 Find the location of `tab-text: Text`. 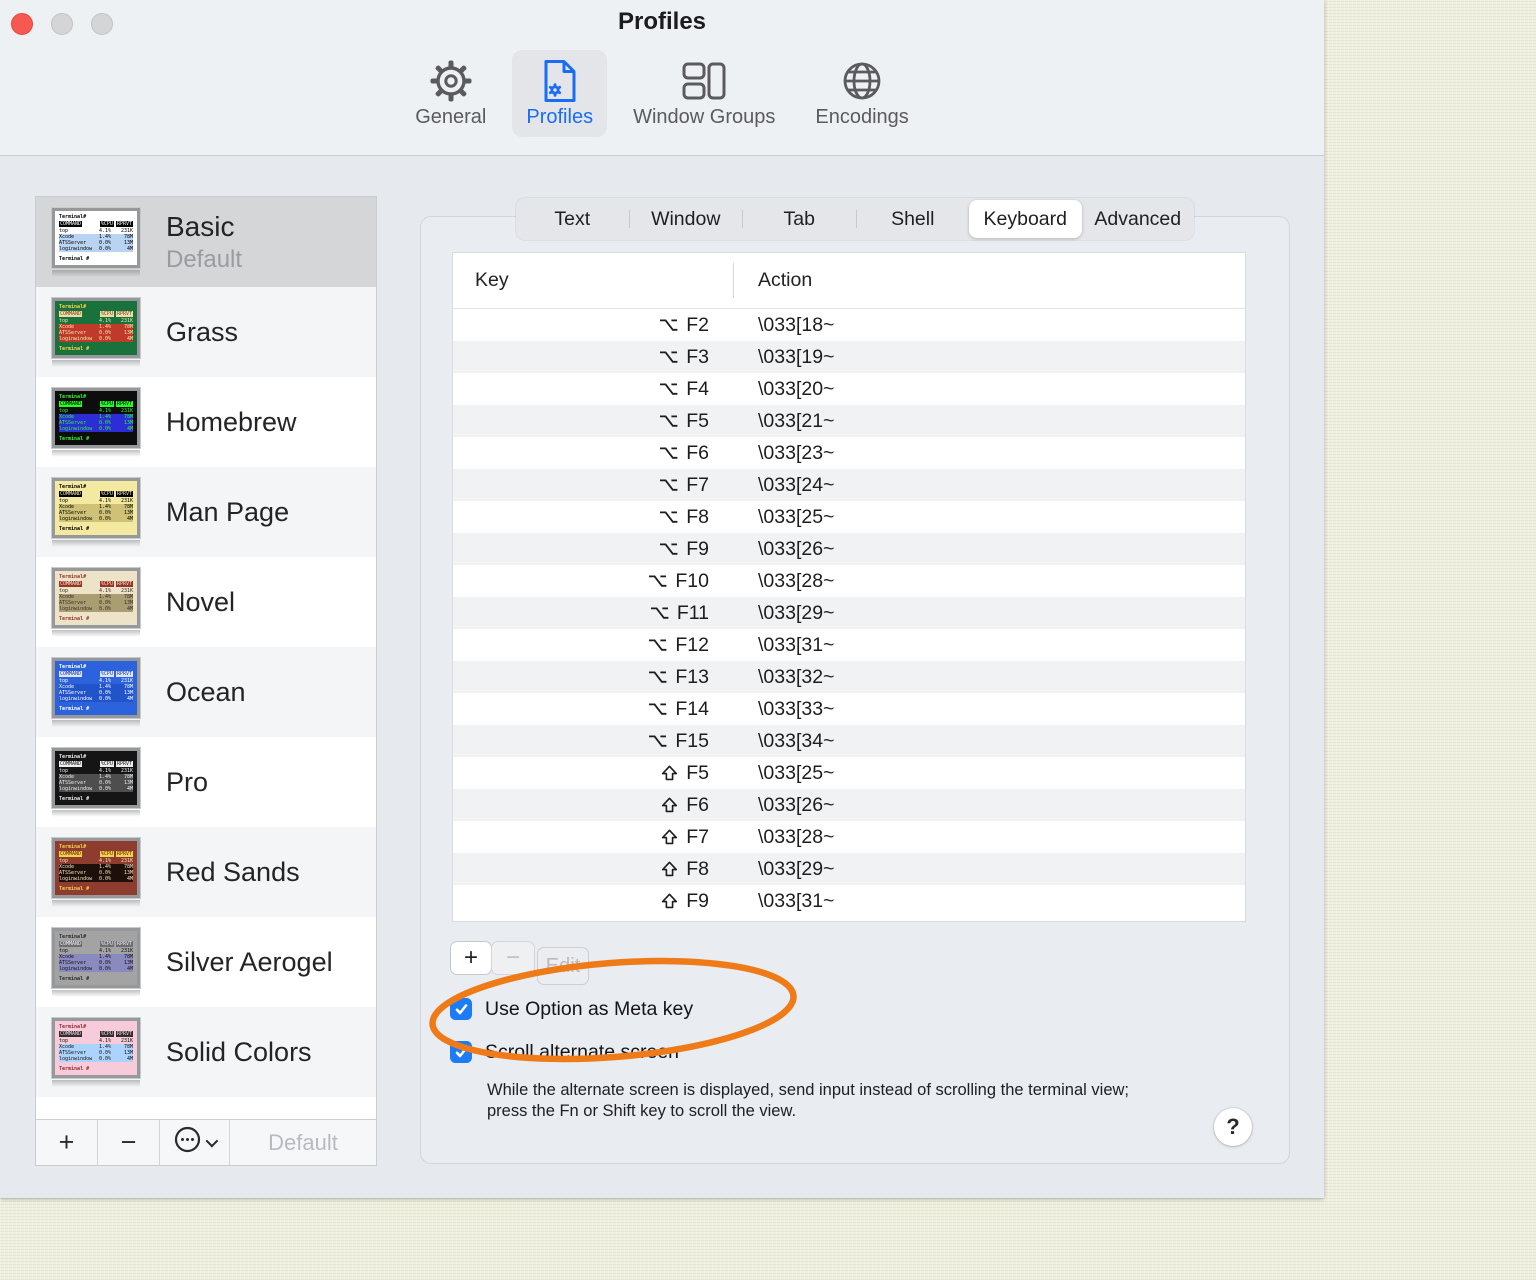

tab-text: Text is located at coordinates (572, 219).